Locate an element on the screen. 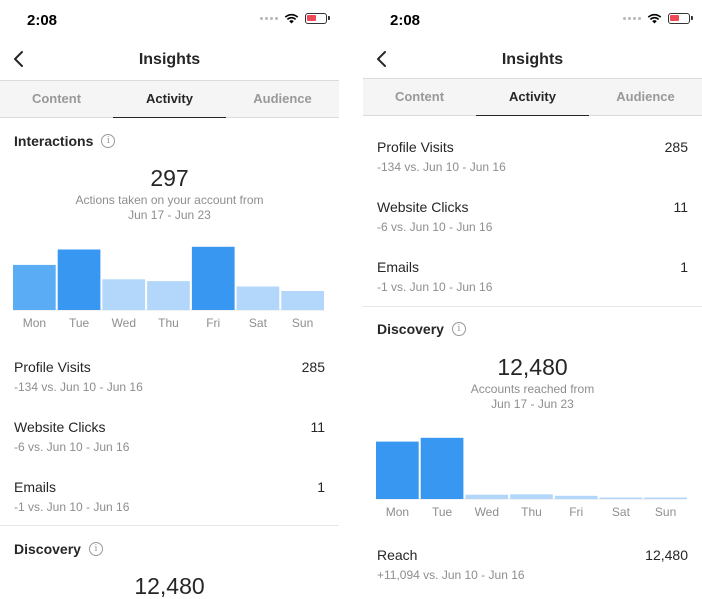 This screenshot has width=702, height=599. interactions-chart-svg: Mon Tue Wed Thu Fri Sat Sun is located at coordinates (168, 288).